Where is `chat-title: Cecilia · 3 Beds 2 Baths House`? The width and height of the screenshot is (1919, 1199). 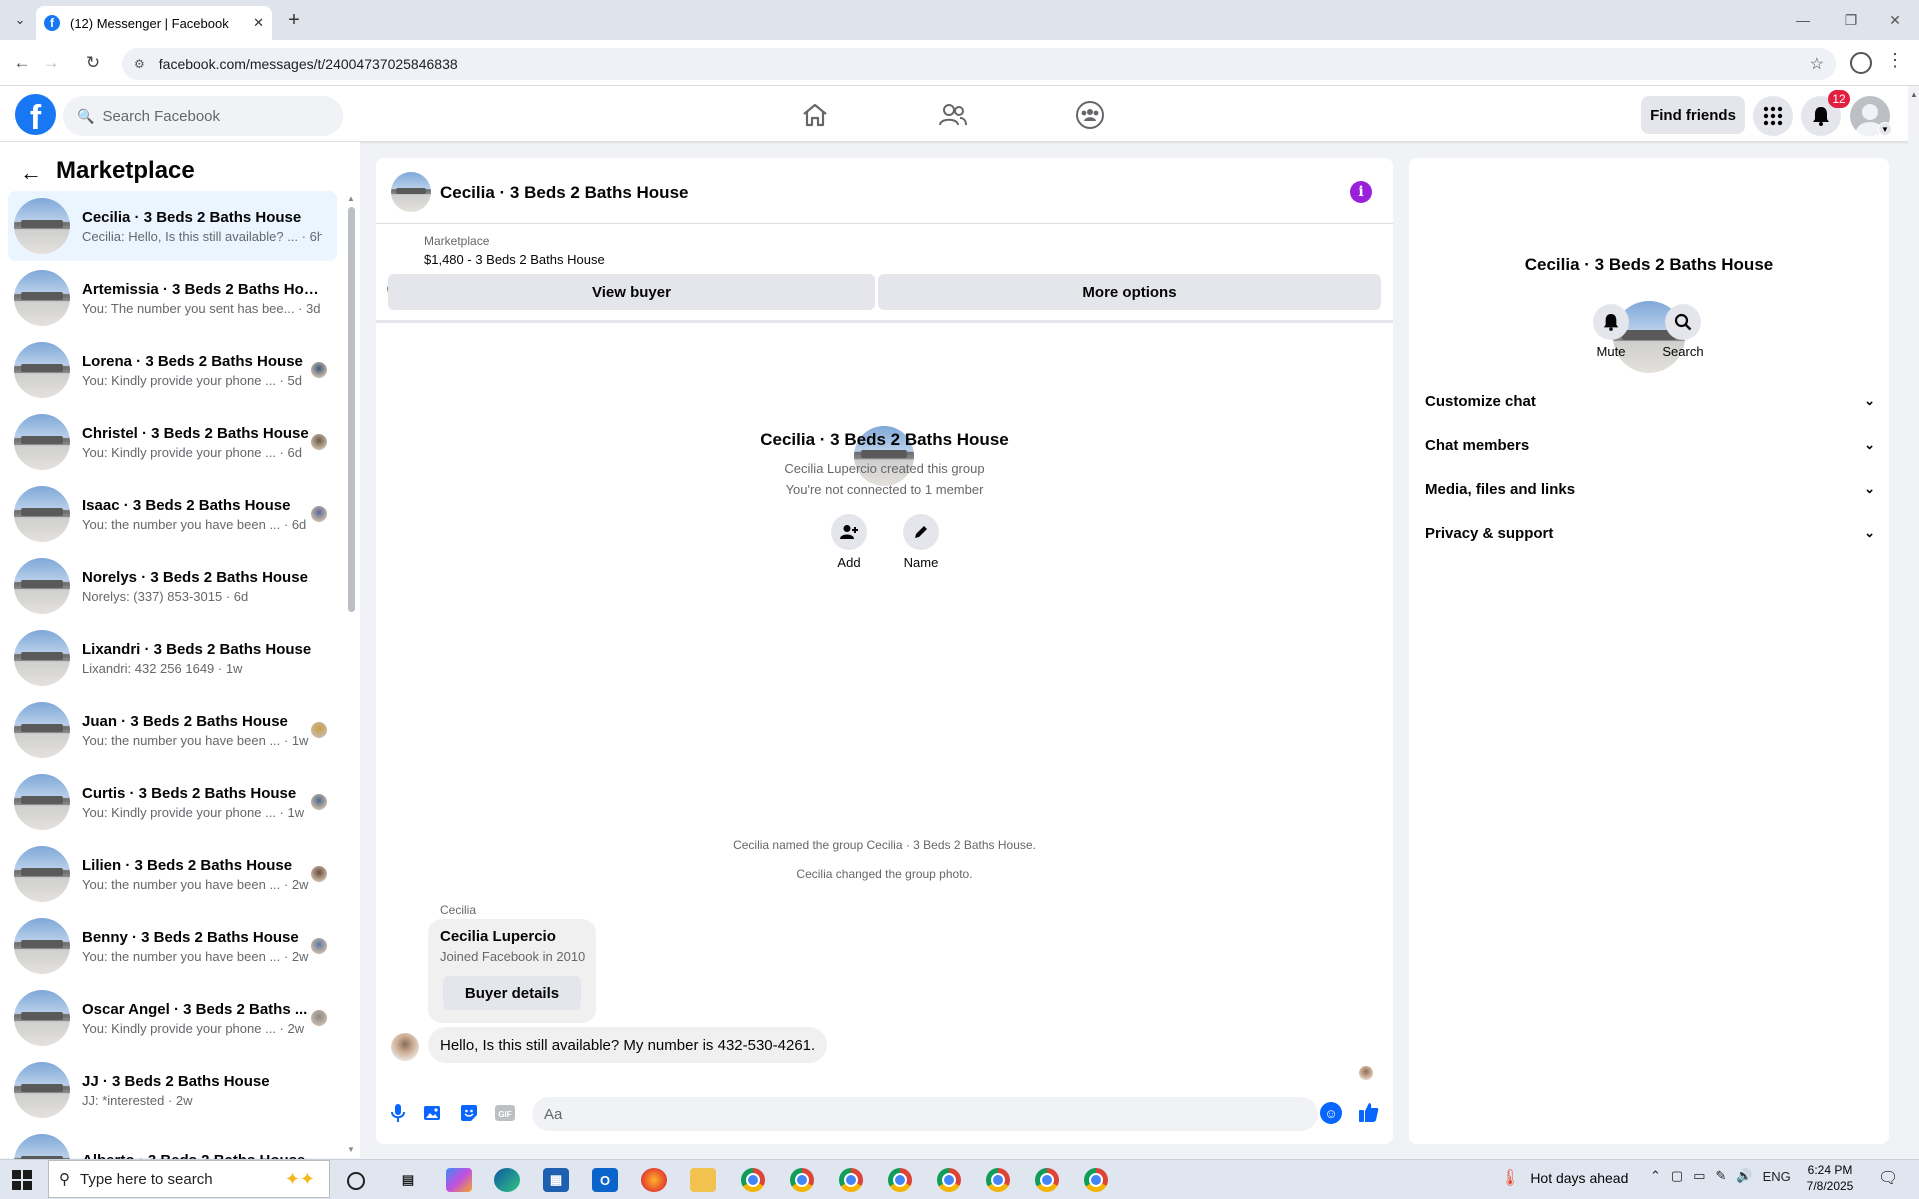
chat-title: Cecilia · 3 Beds 2 Baths House is located at coordinates (564, 193).